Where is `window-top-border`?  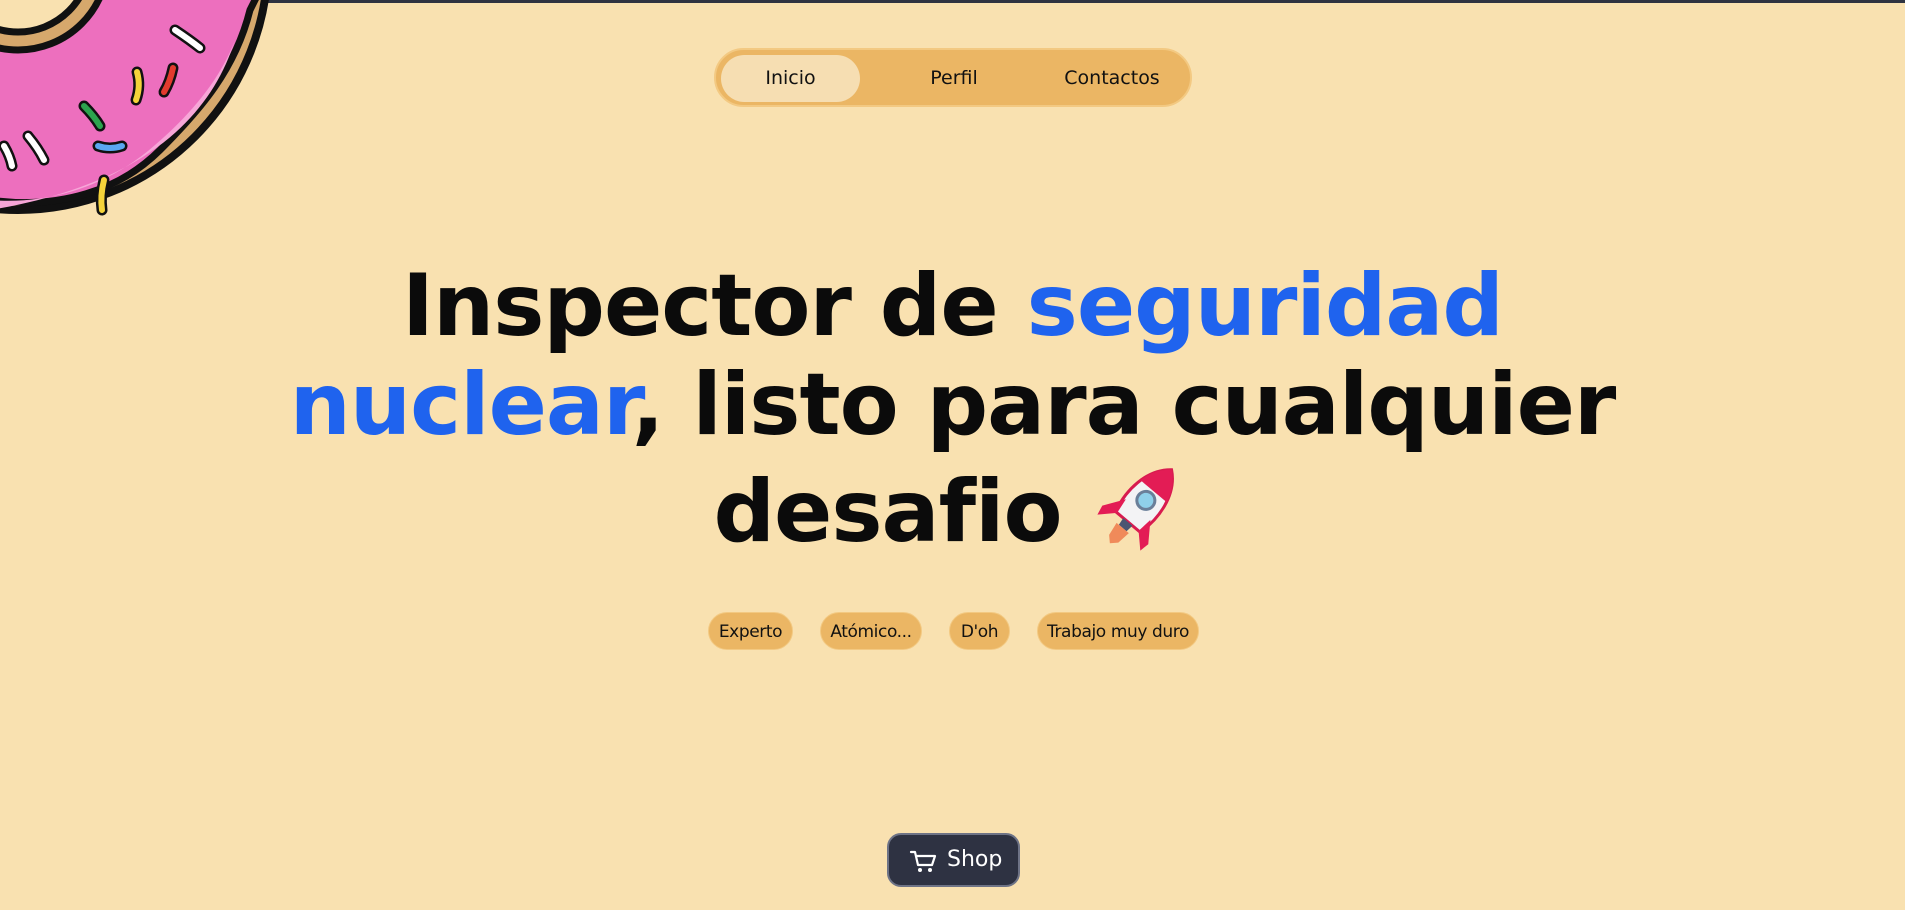 window-top-border is located at coordinates (952, 1).